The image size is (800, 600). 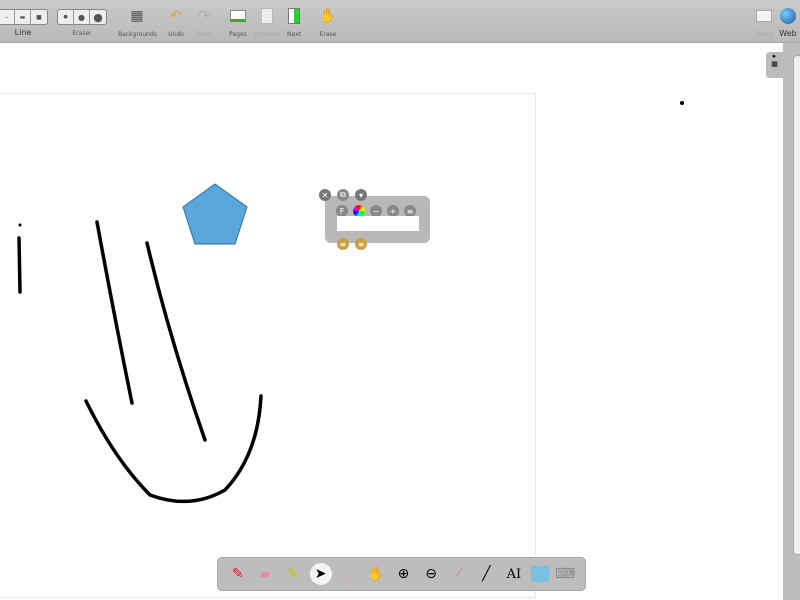 I want to click on pentagon-shape, so click(x=215, y=214).